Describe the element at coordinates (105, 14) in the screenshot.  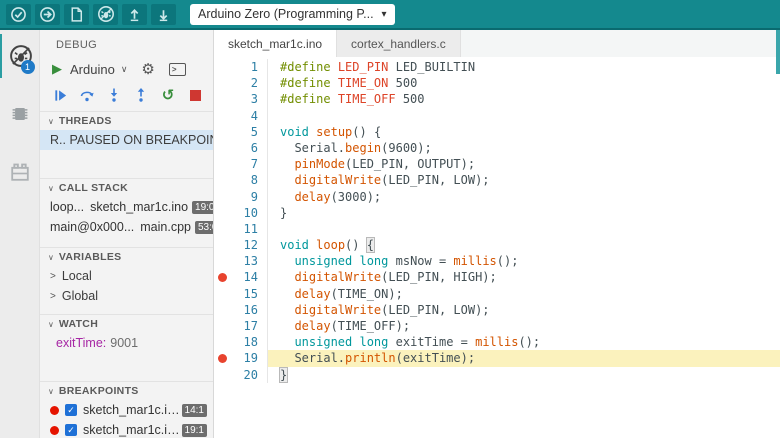
I see `debug-button` at that location.